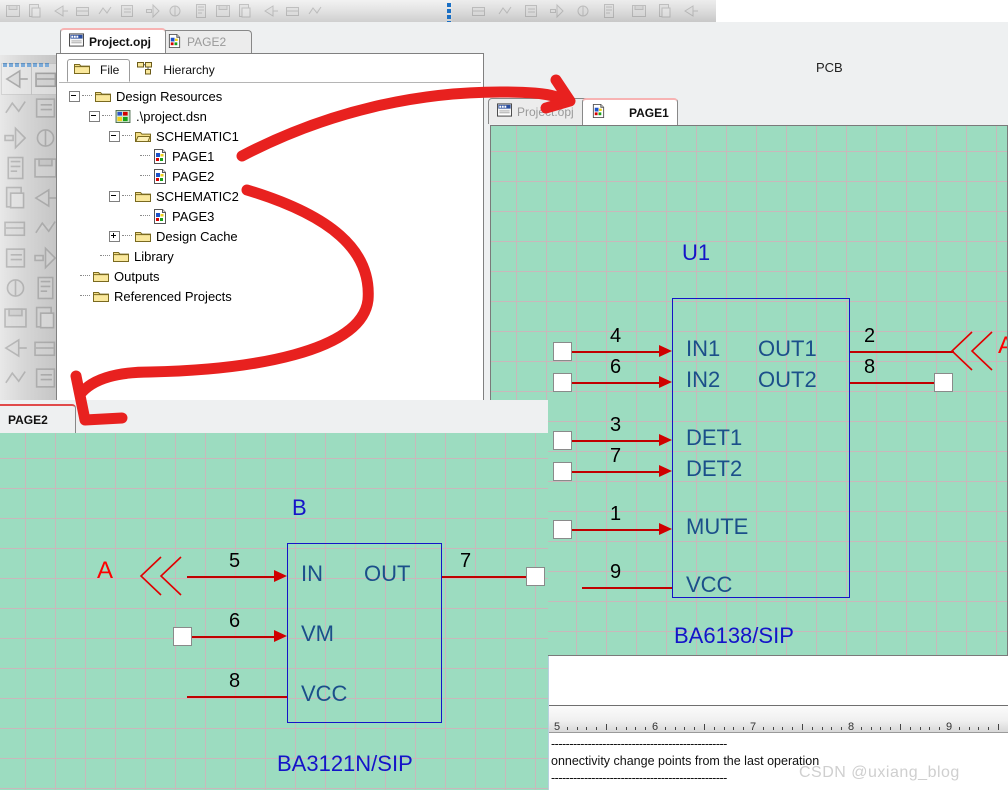  What do you see at coordinates (531, 11) in the screenshot?
I see `align-right-icon` at bounding box center [531, 11].